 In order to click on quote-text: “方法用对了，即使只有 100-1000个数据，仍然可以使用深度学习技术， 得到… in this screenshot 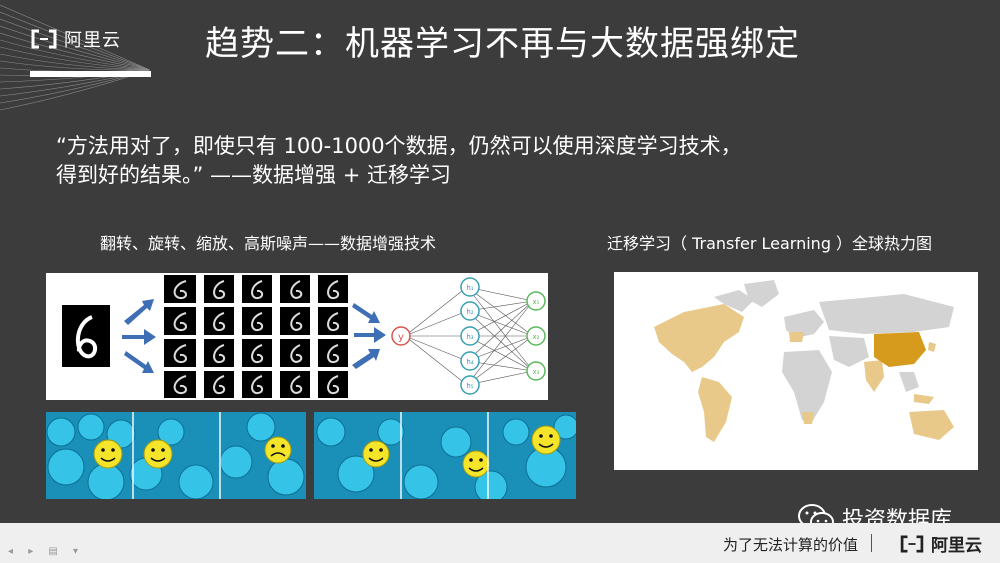, I will do `click(496, 161)`.